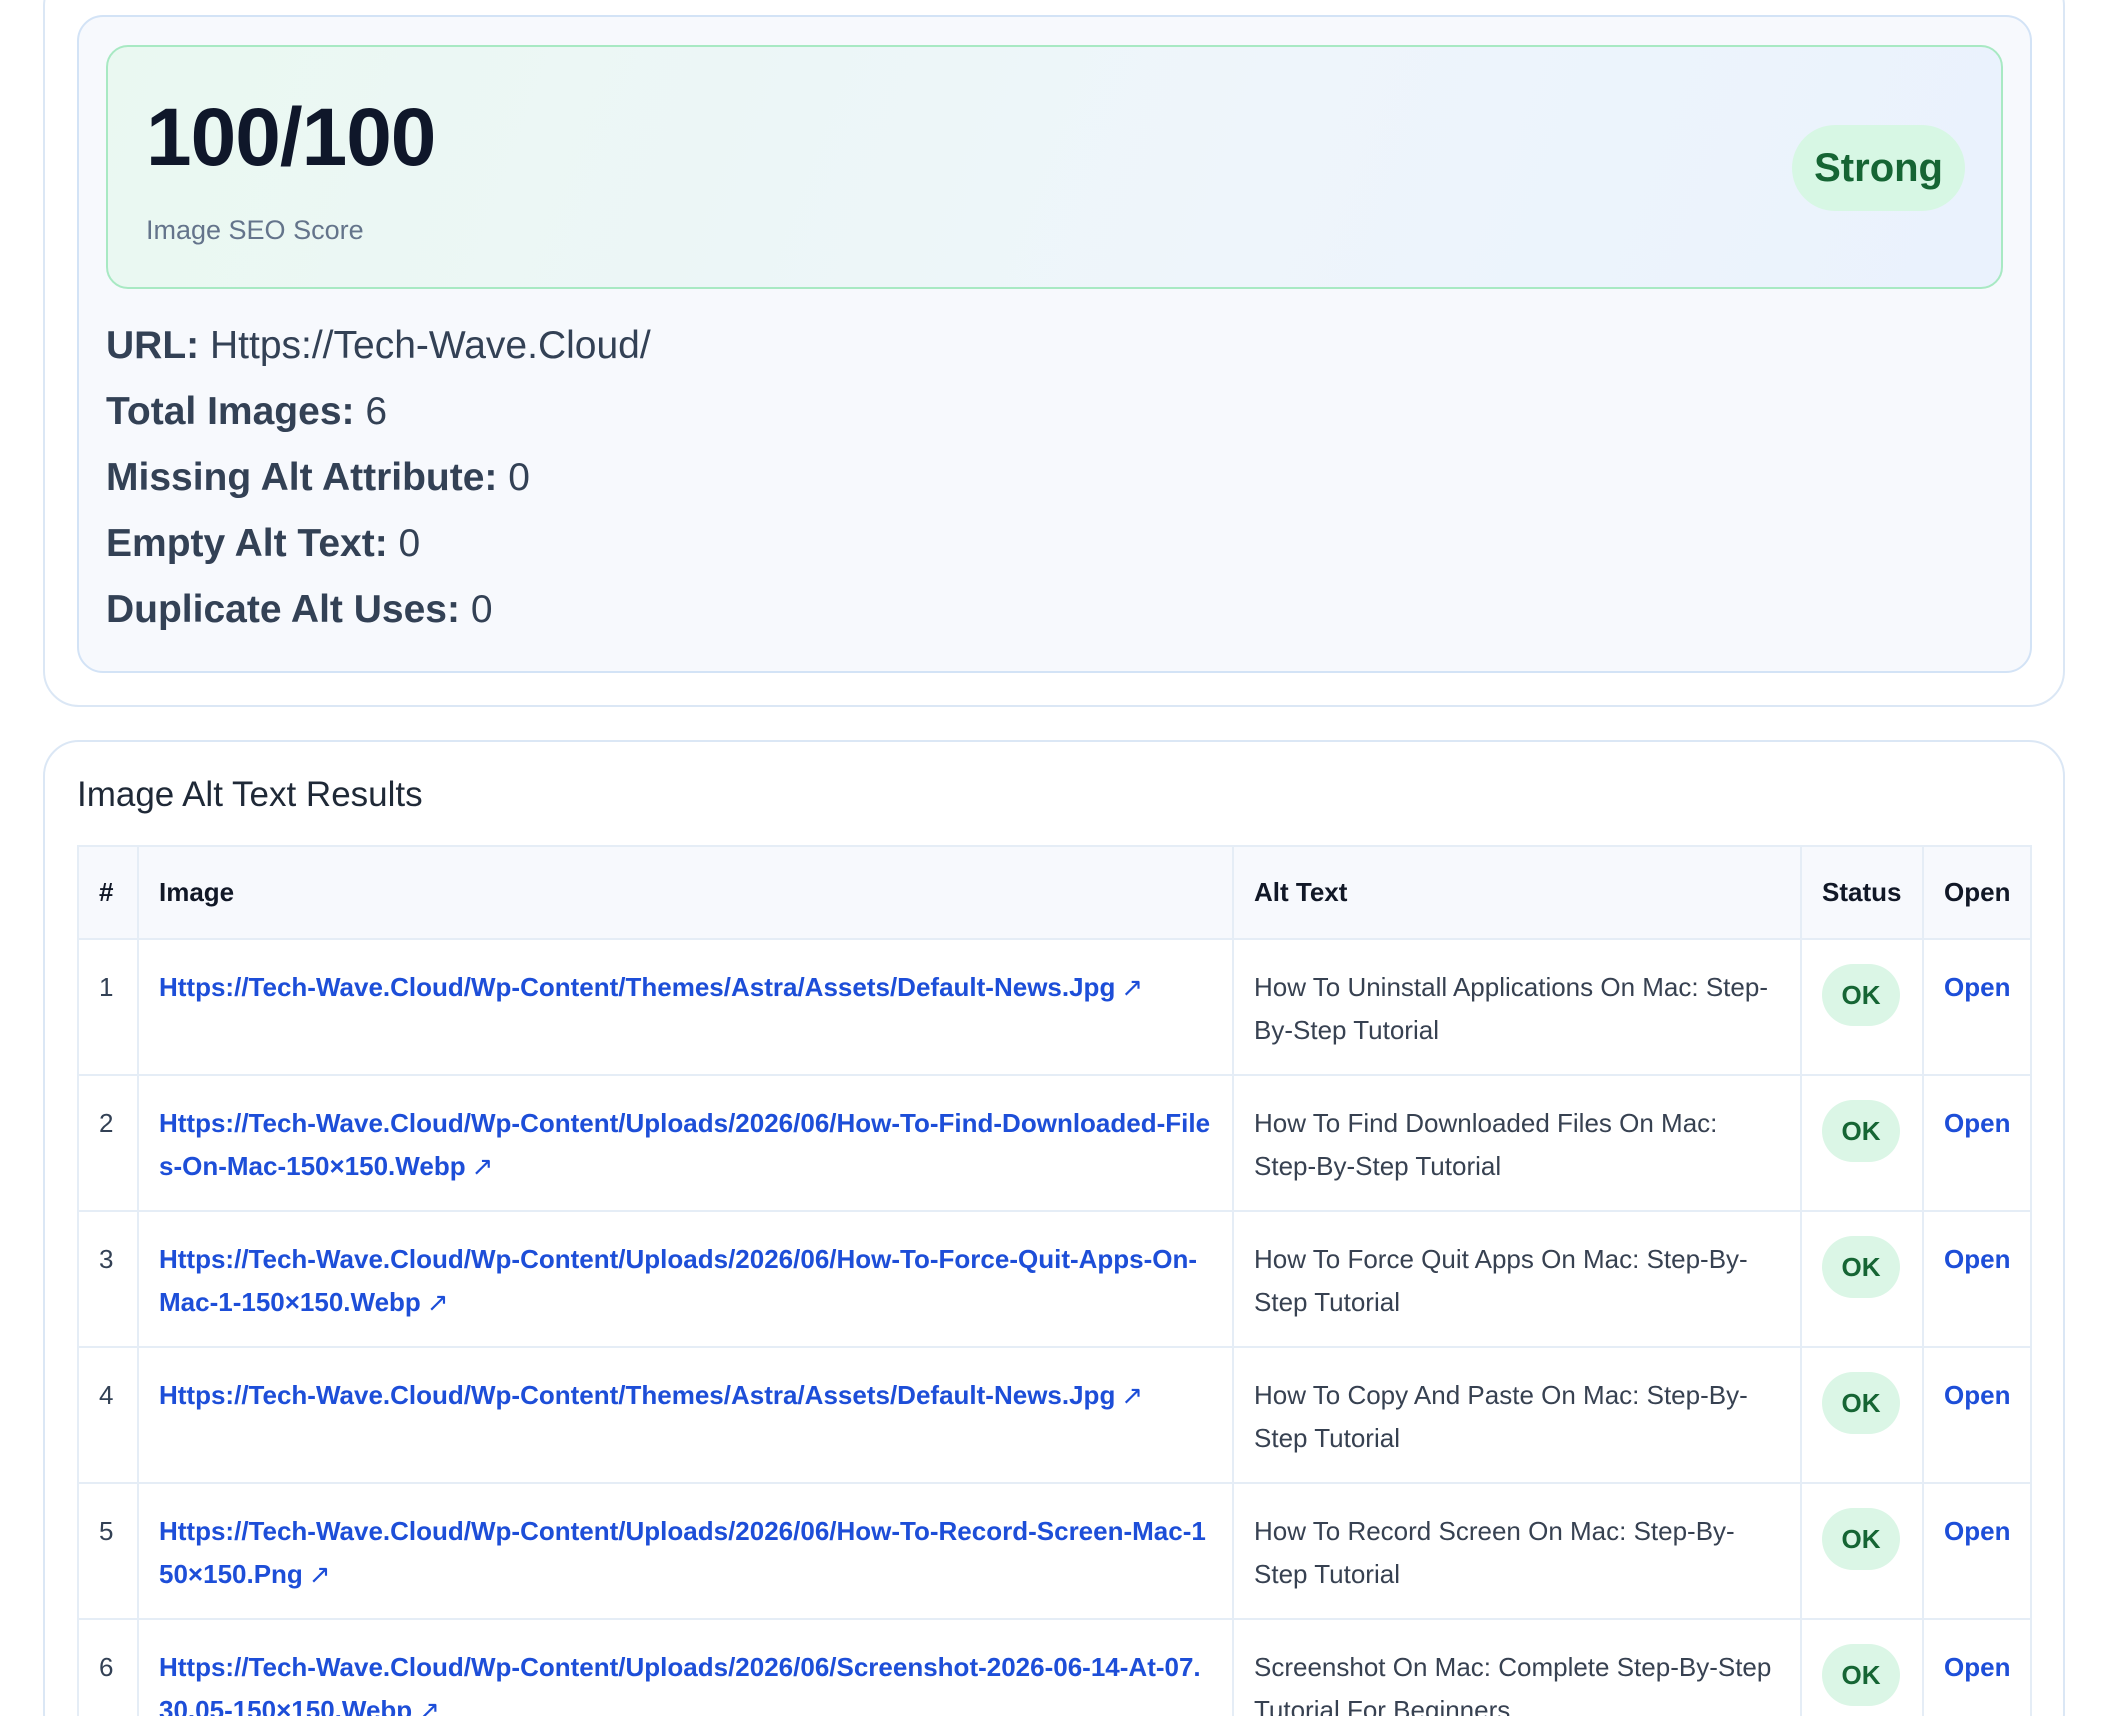  I want to click on stat-value: Https://Tech-Wave.Cloud/, so click(430, 345).